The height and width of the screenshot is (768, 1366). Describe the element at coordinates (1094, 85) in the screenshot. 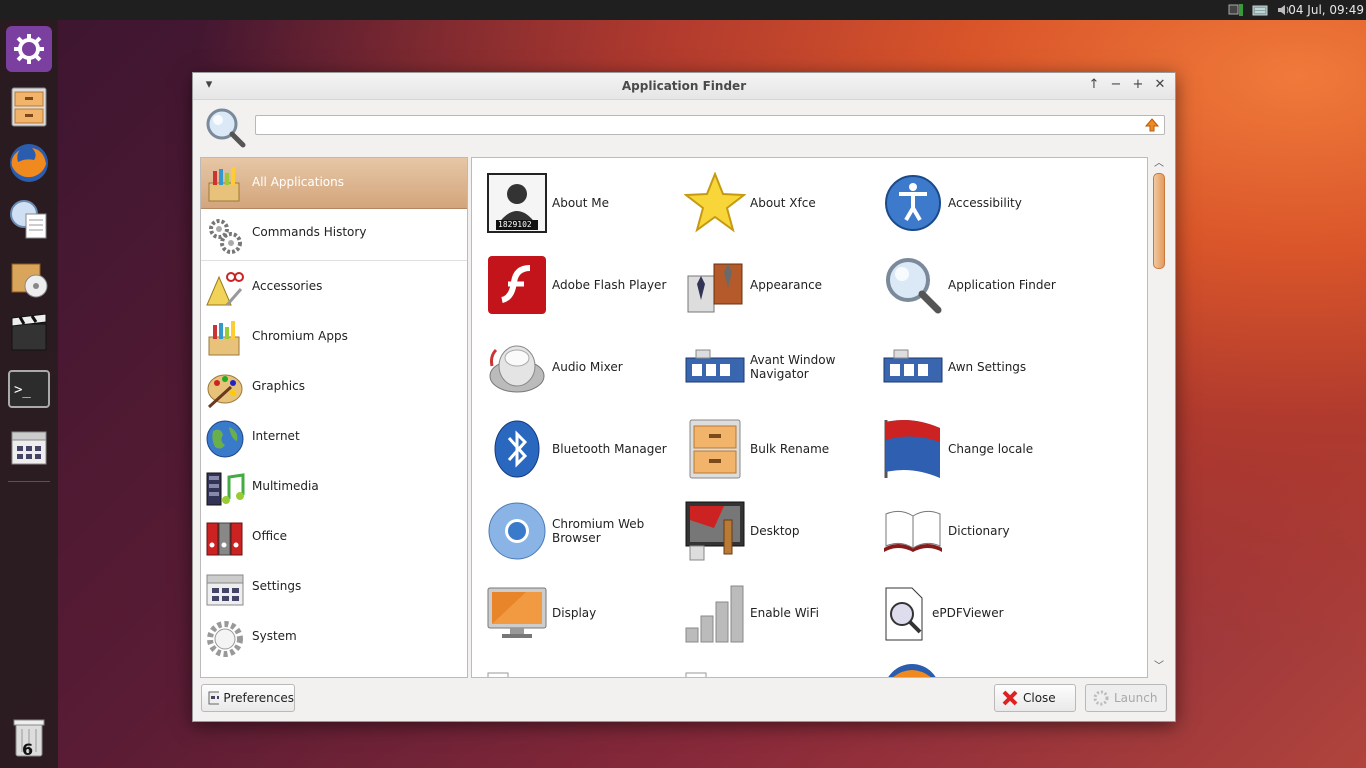

I see `shade-icon: ↑` at that location.